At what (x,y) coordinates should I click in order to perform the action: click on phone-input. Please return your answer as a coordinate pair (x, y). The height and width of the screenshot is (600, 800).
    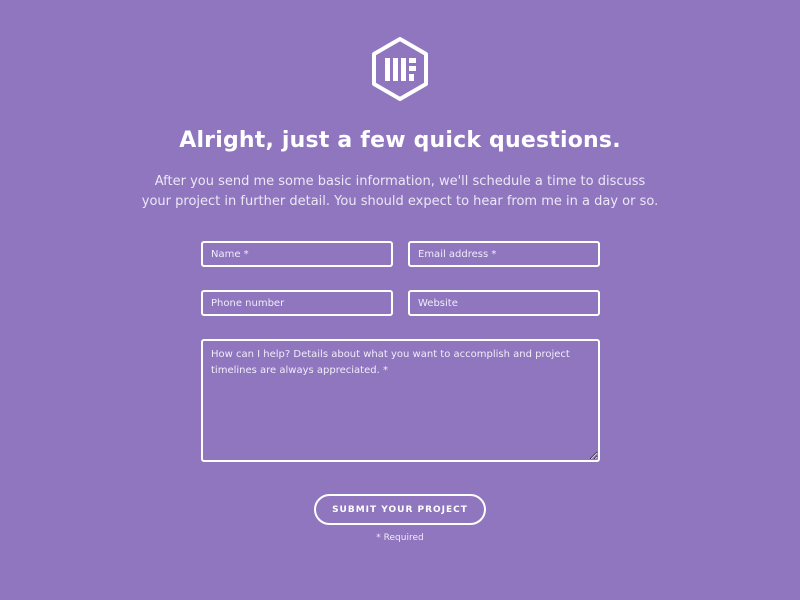
    Looking at the image, I should click on (297, 303).